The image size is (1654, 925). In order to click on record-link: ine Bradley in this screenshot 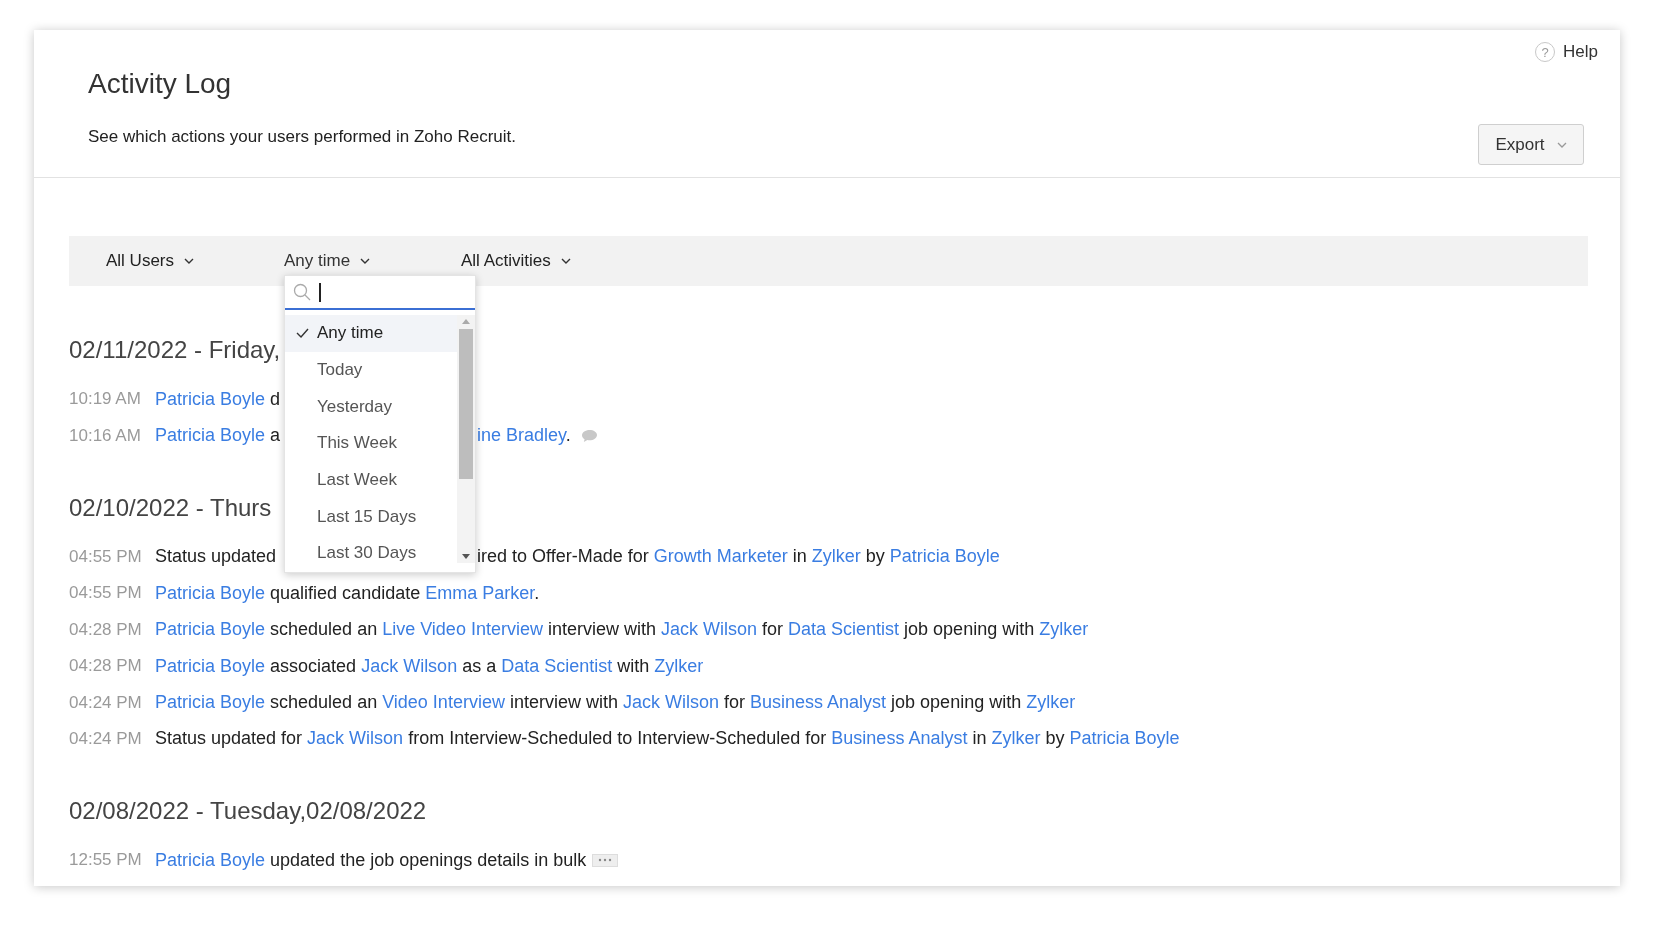, I will do `click(521, 435)`.